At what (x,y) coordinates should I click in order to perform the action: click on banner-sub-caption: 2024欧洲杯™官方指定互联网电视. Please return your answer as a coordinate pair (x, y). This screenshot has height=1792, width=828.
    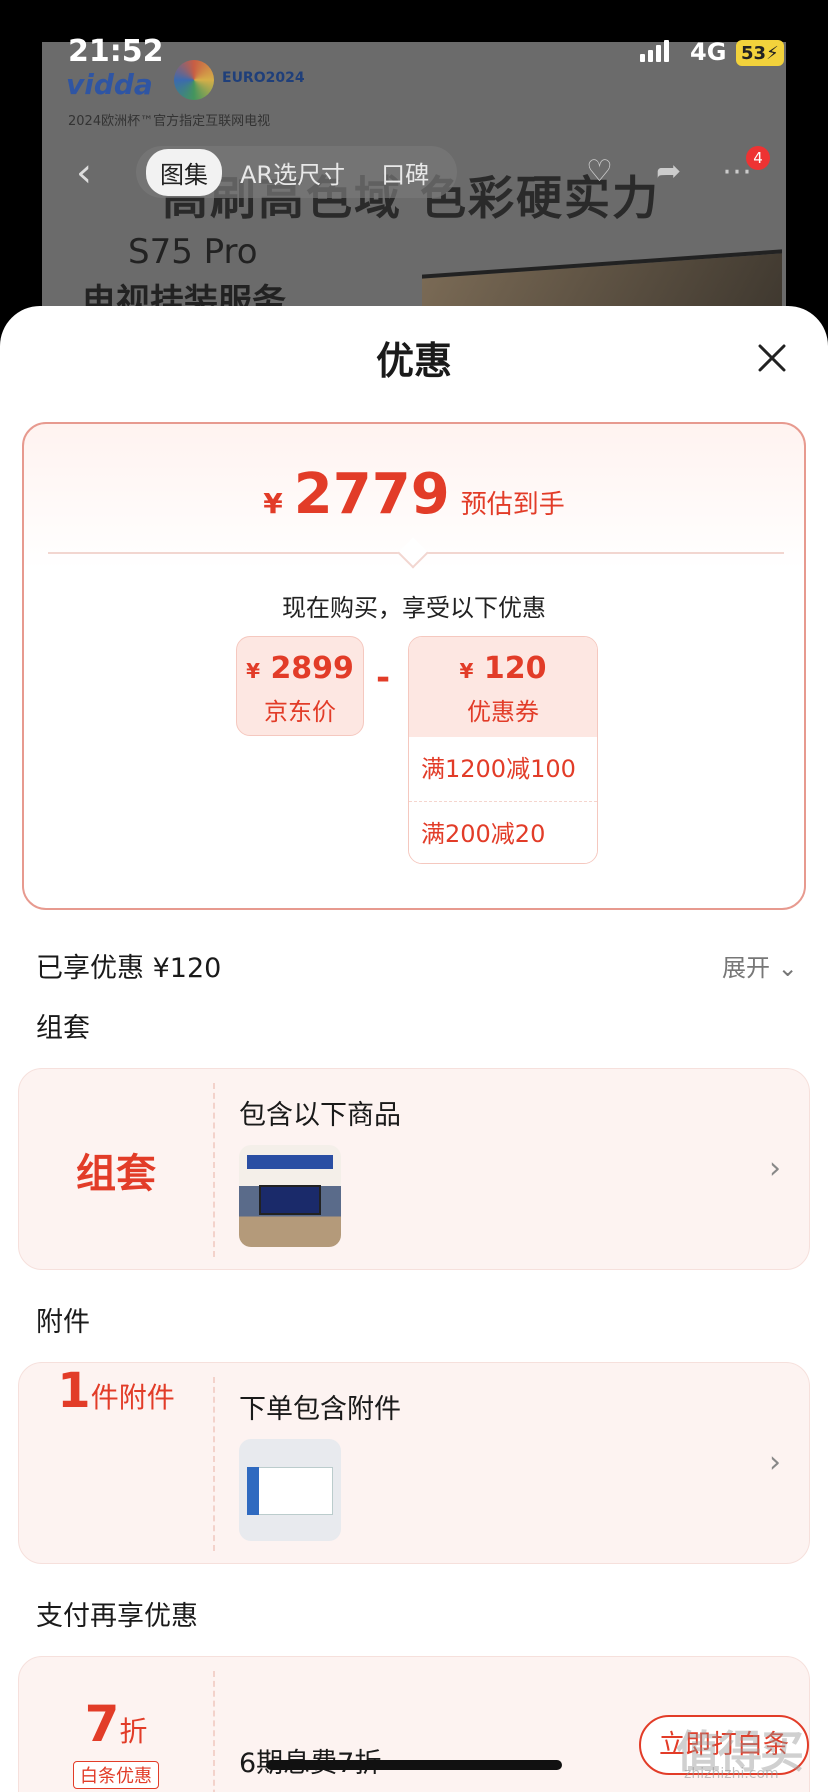
    Looking at the image, I should click on (169, 121).